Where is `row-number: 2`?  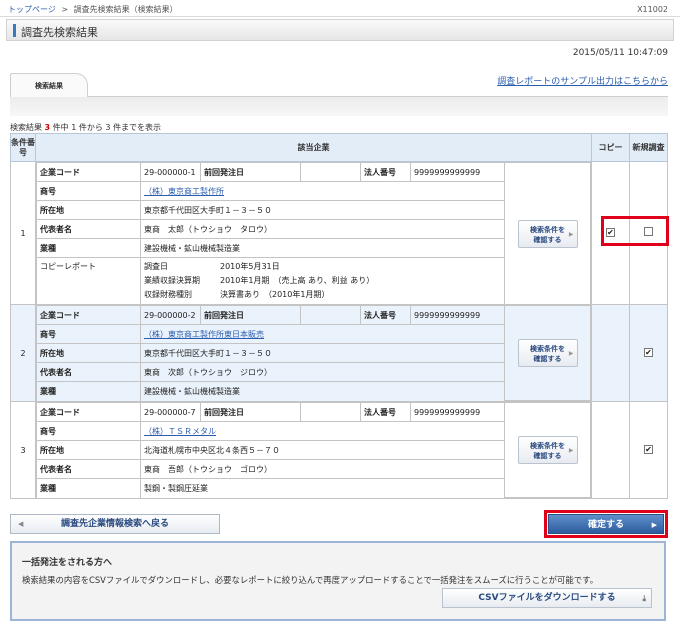 row-number: 2 is located at coordinates (23, 353).